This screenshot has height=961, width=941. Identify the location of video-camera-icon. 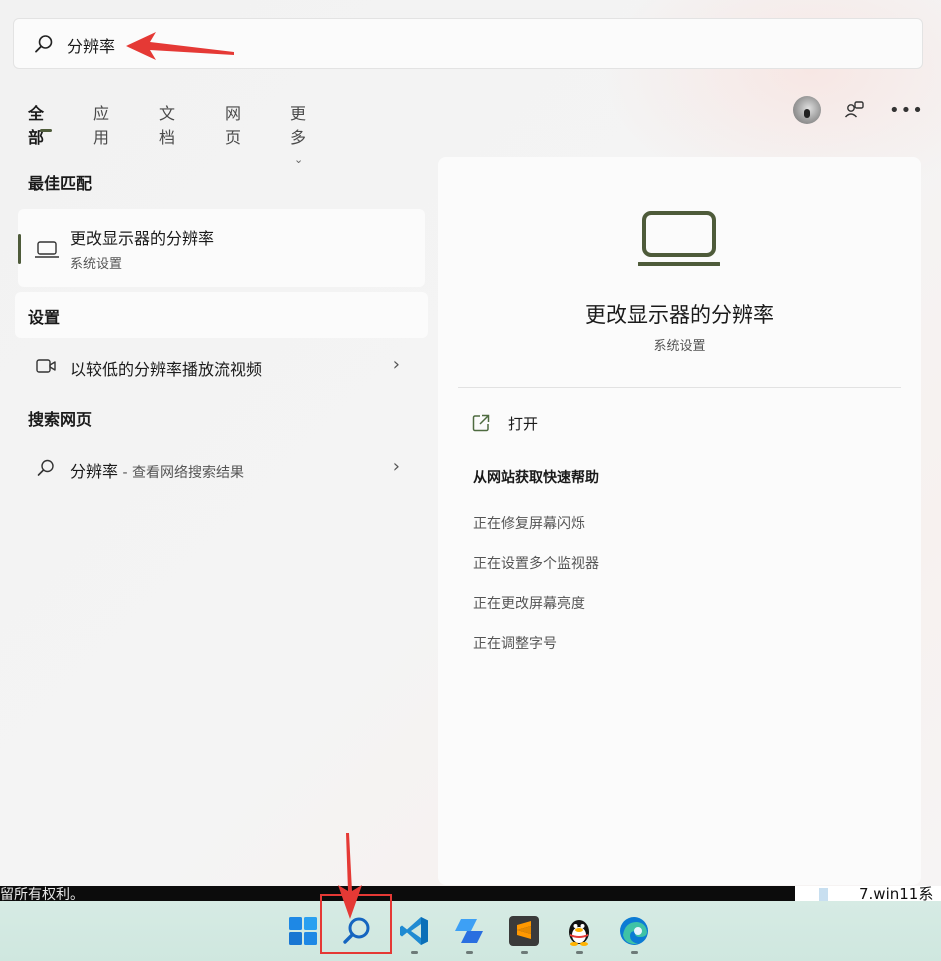
(46, 366).